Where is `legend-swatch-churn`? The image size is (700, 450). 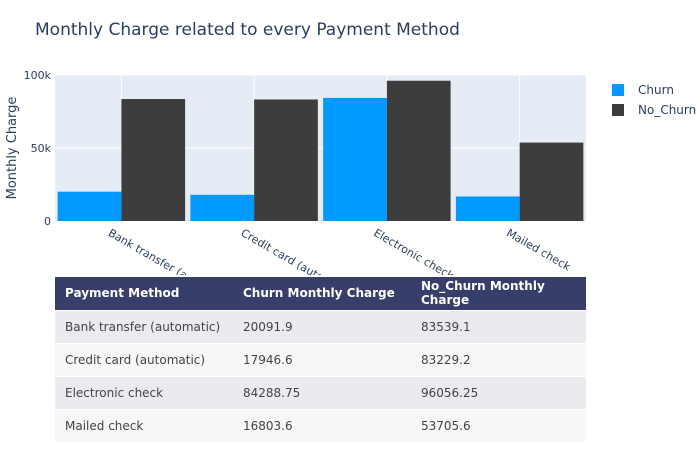 legend-swatch-churn is located at coordinates (618, 90).